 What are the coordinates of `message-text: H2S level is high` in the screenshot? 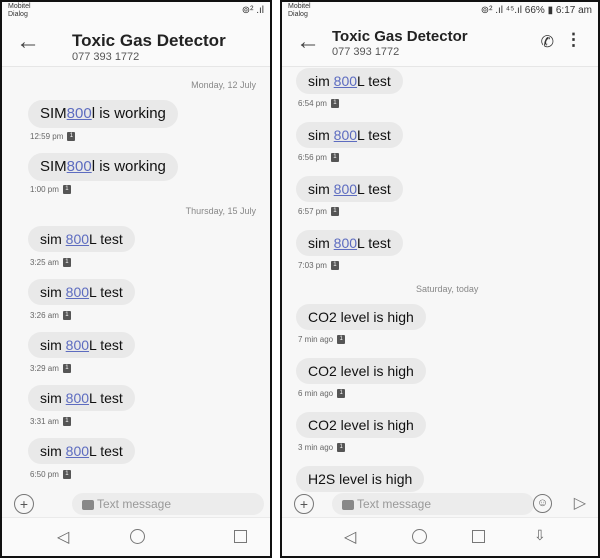 It's located at (360, 479).